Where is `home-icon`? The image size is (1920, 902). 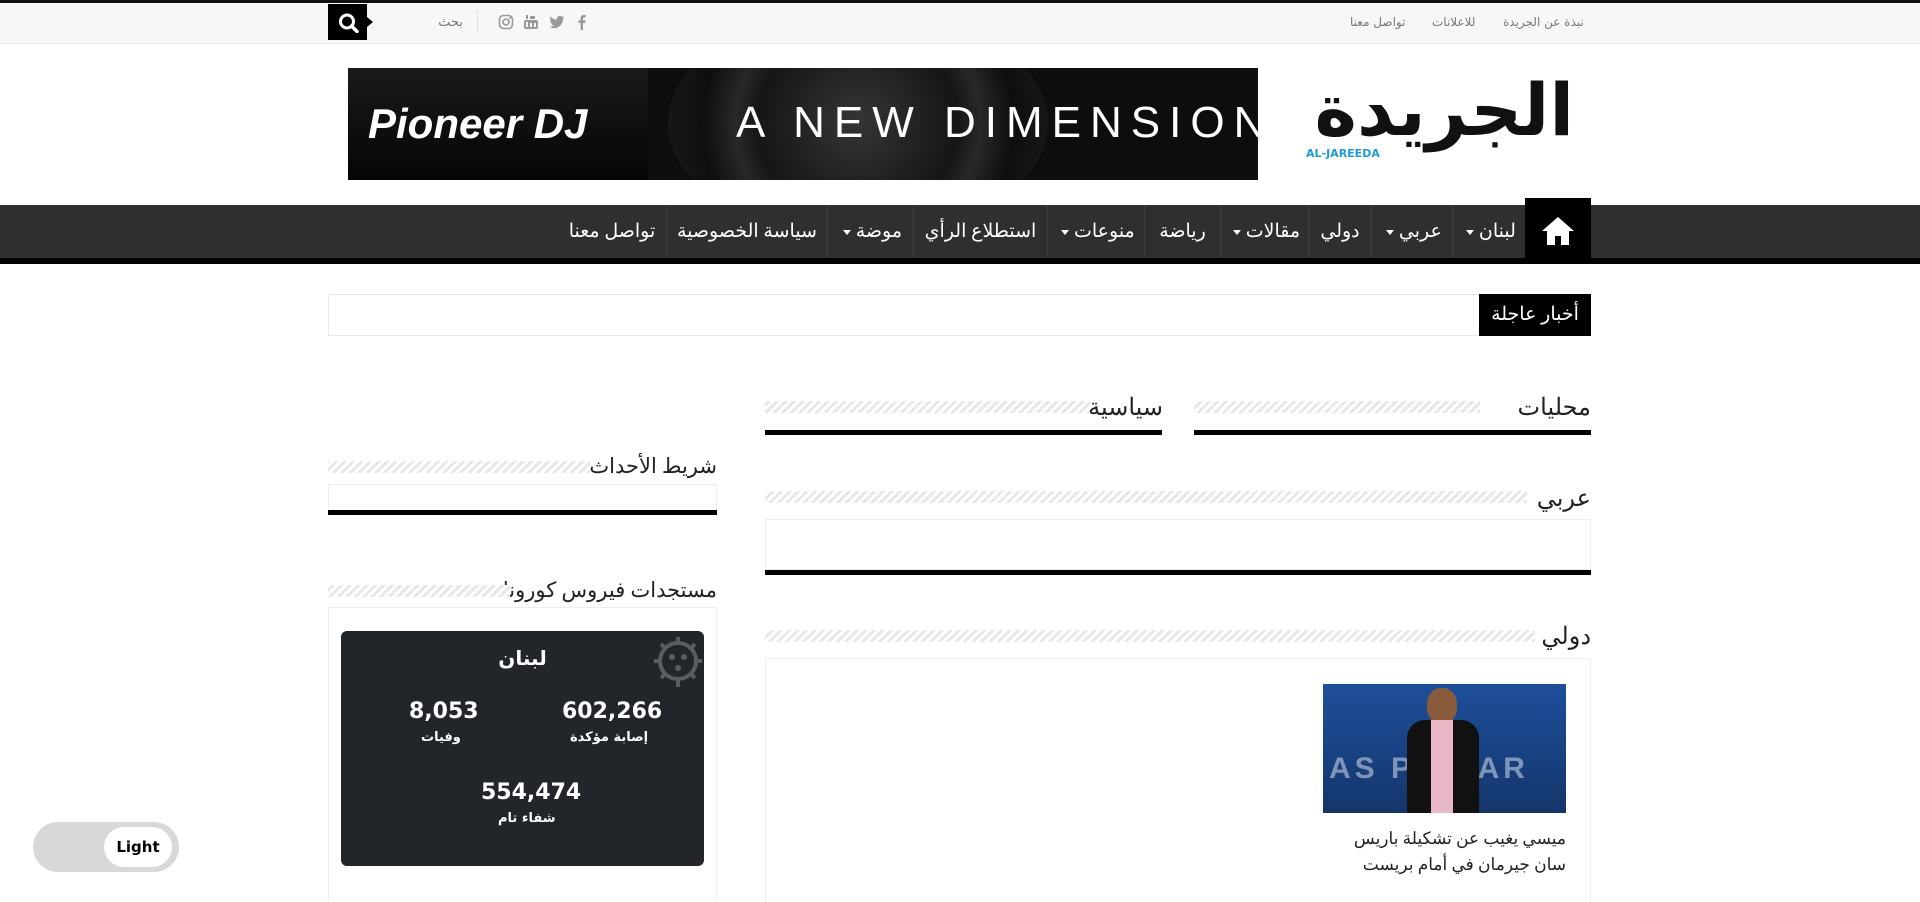
home-icon is located at coordinates (1558, 231).